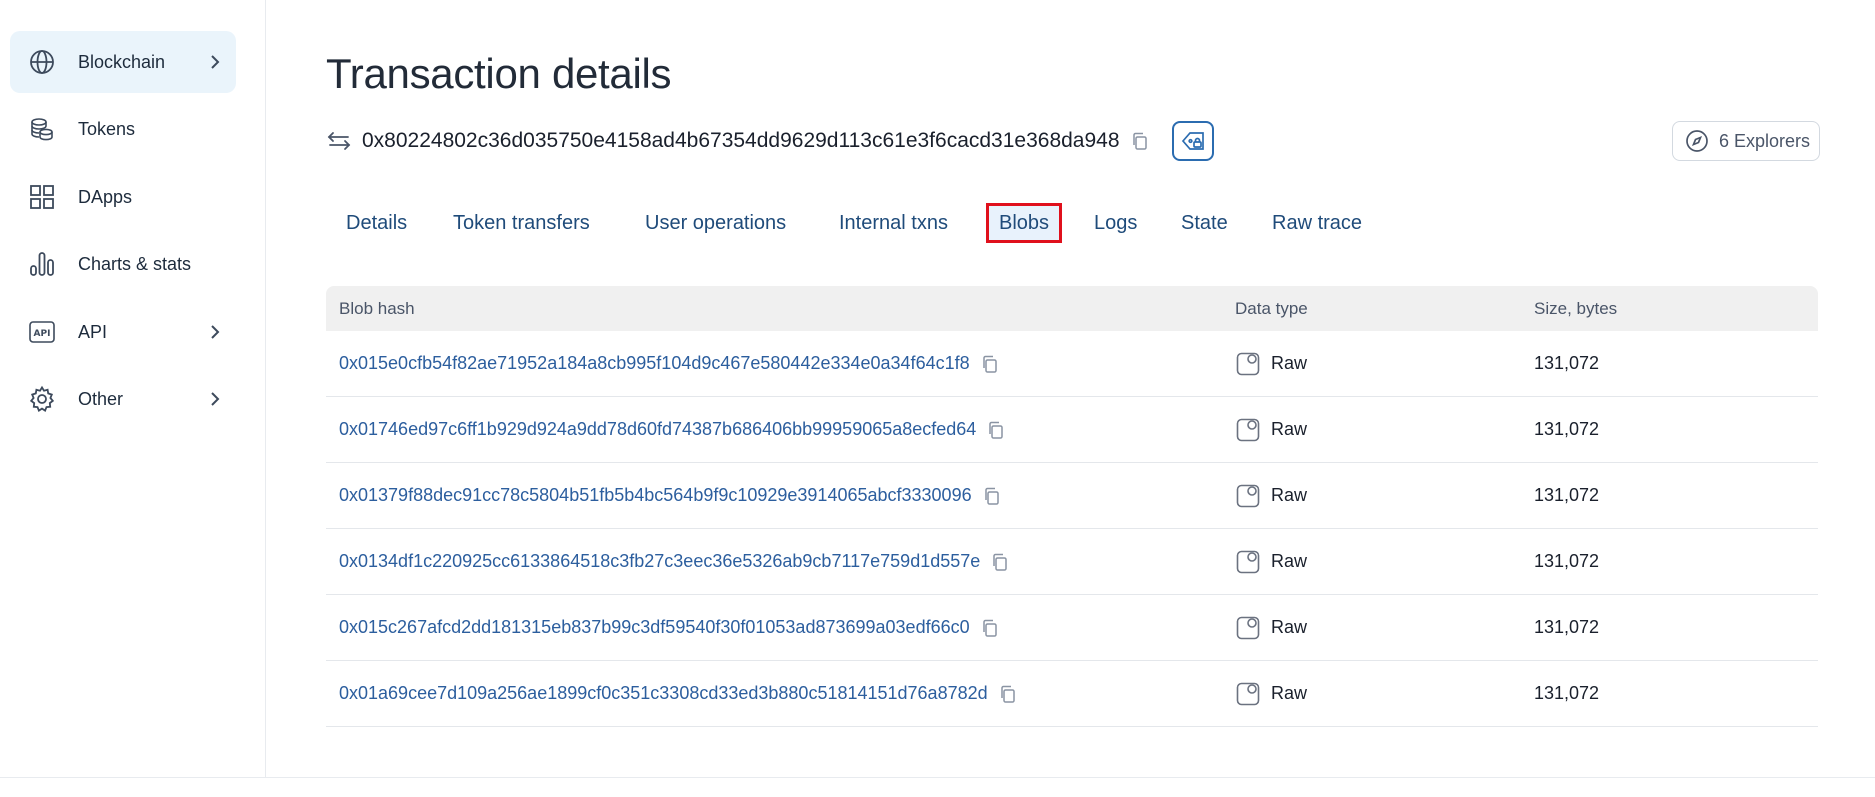 This screenshot has width=1875, height=797. I want to click on explorers-button: 6 Explorers, so click(1746, 141).